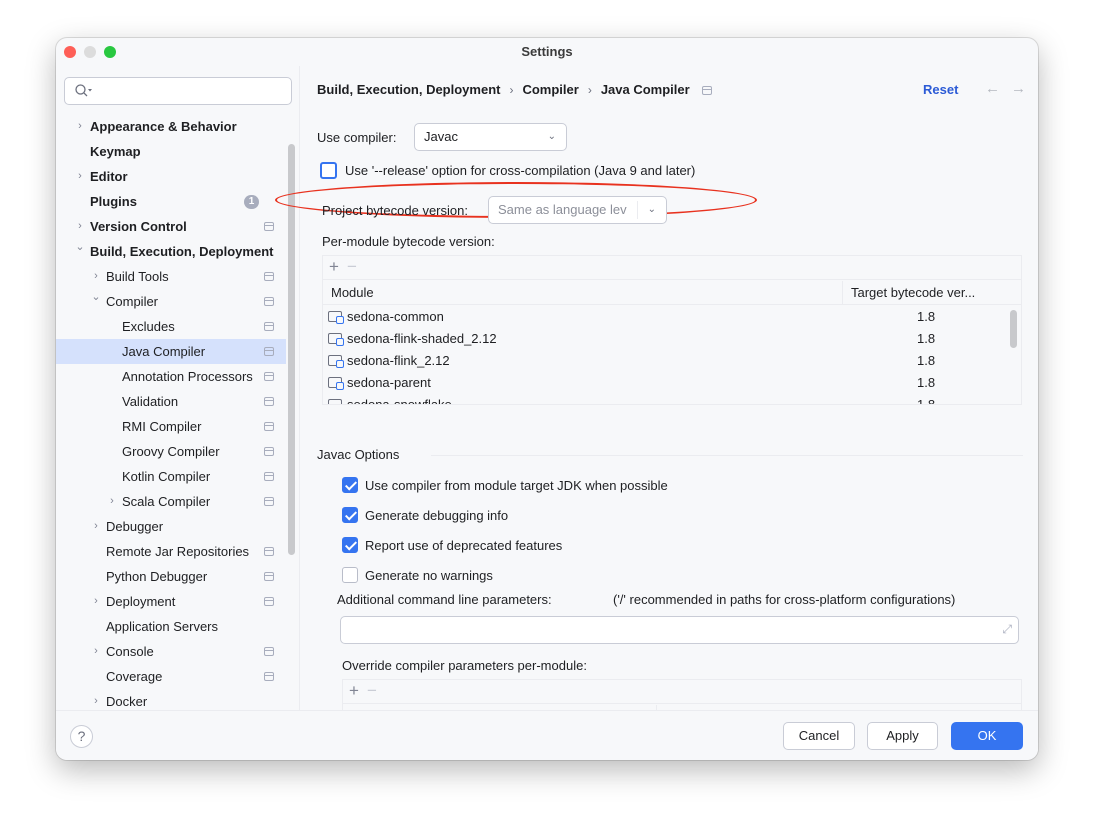 This screenshot has width=1094, height=834. Describe the element at coordinates (130, 651) in the screenshot. I see `sidebar-item-label: Console` at that location.